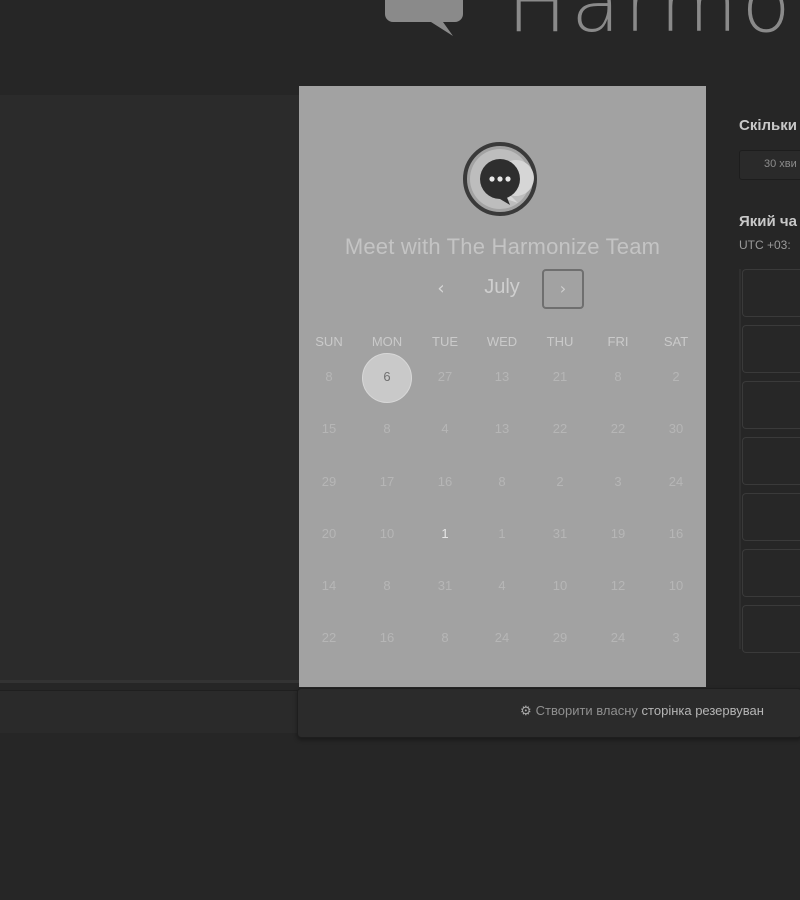 The width and height of the screenshot is (800, 900). What do you see at coordinates (676, 376) in the screenshot?
I see `day-number: 2` at bounding box center [676, 376].